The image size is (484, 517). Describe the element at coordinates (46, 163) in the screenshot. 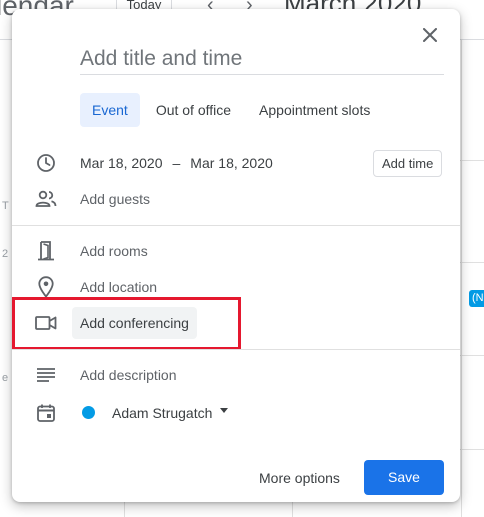

I see `clock-icon` at that location.